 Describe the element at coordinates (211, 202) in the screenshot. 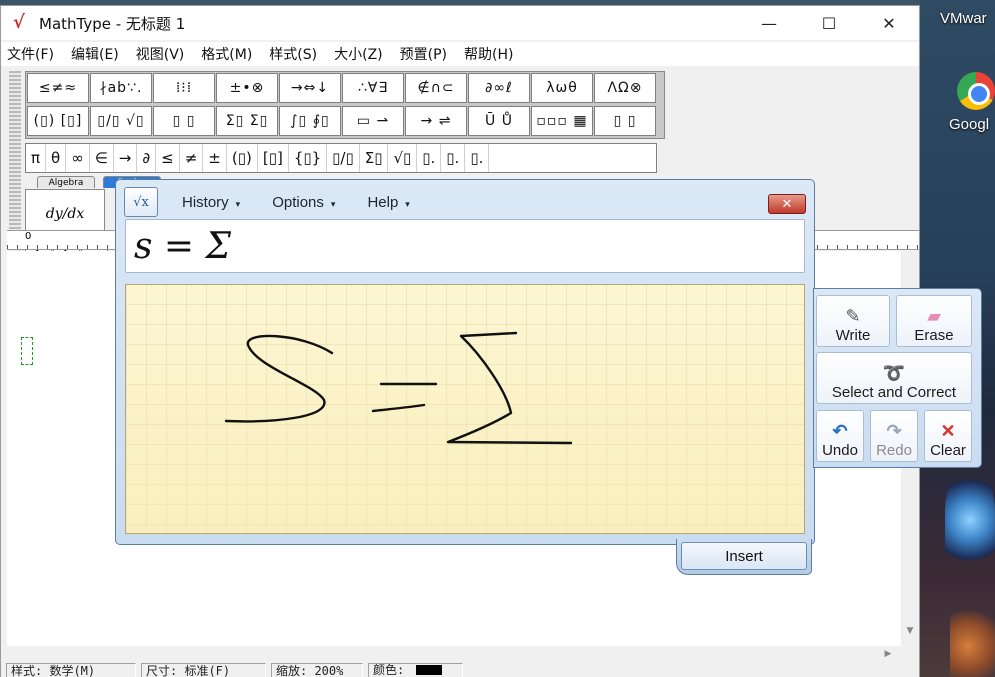

I see `mip-menu-history: History ▾` at that location.